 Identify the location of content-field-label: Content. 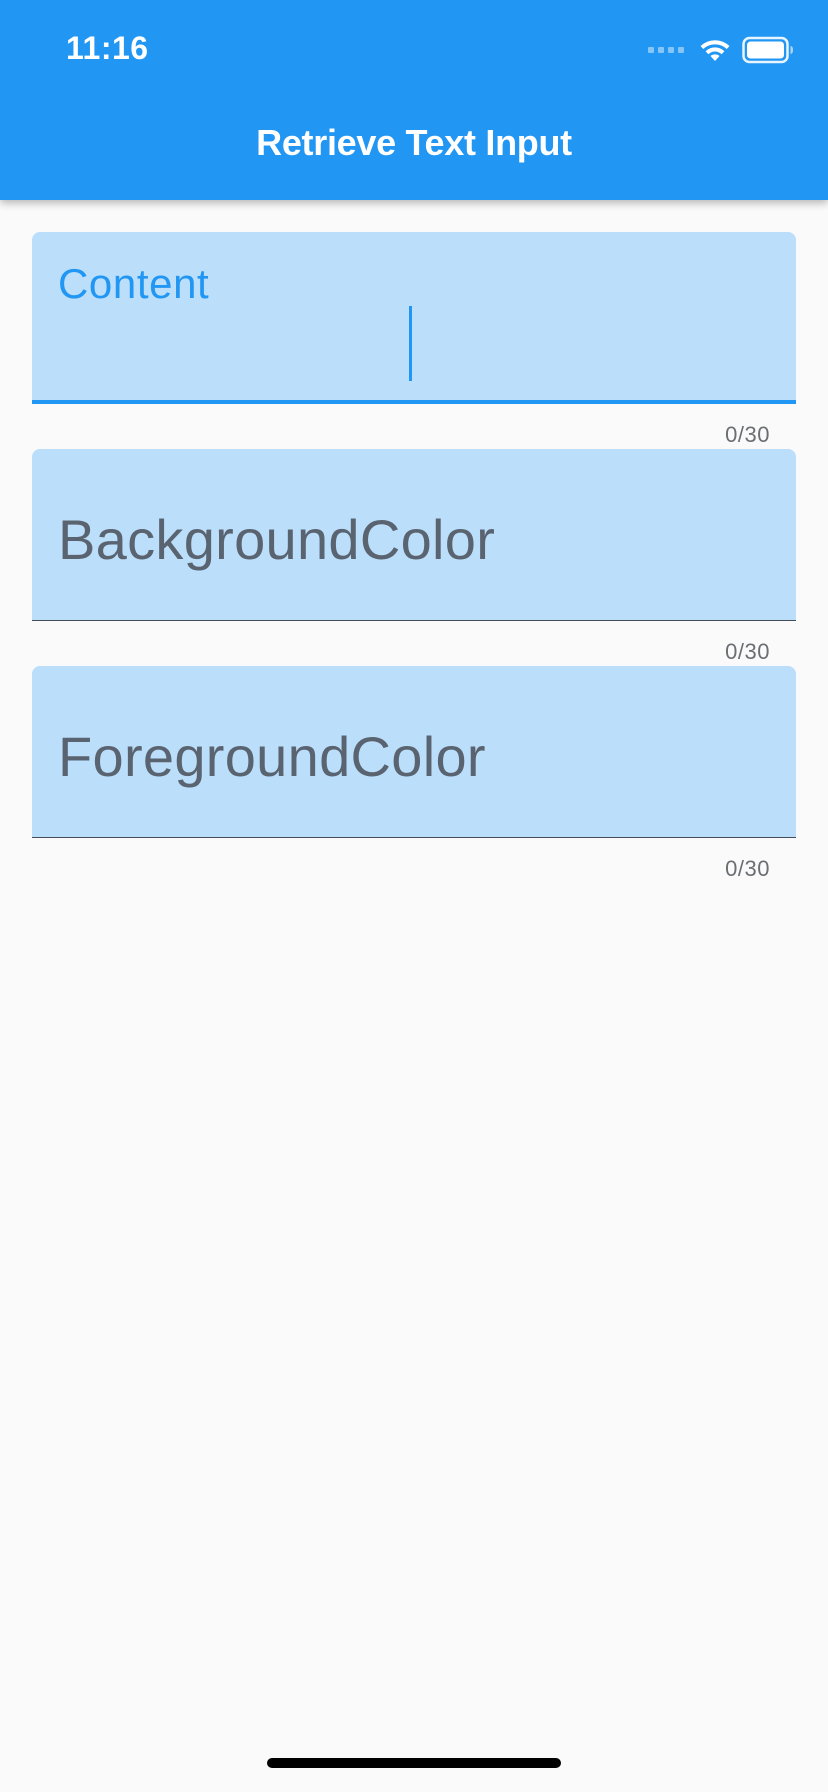
(134, 283).